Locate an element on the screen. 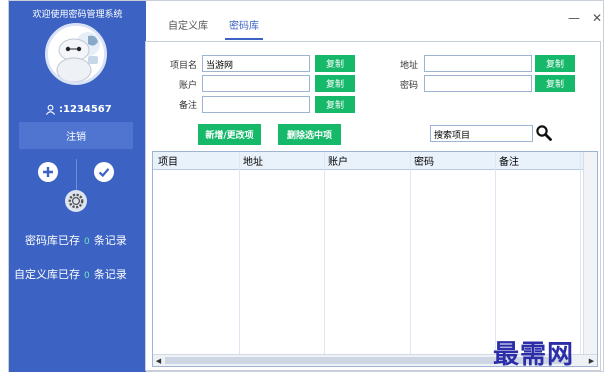  copy-project-button: 复制 is located at coordinates (335, 63).